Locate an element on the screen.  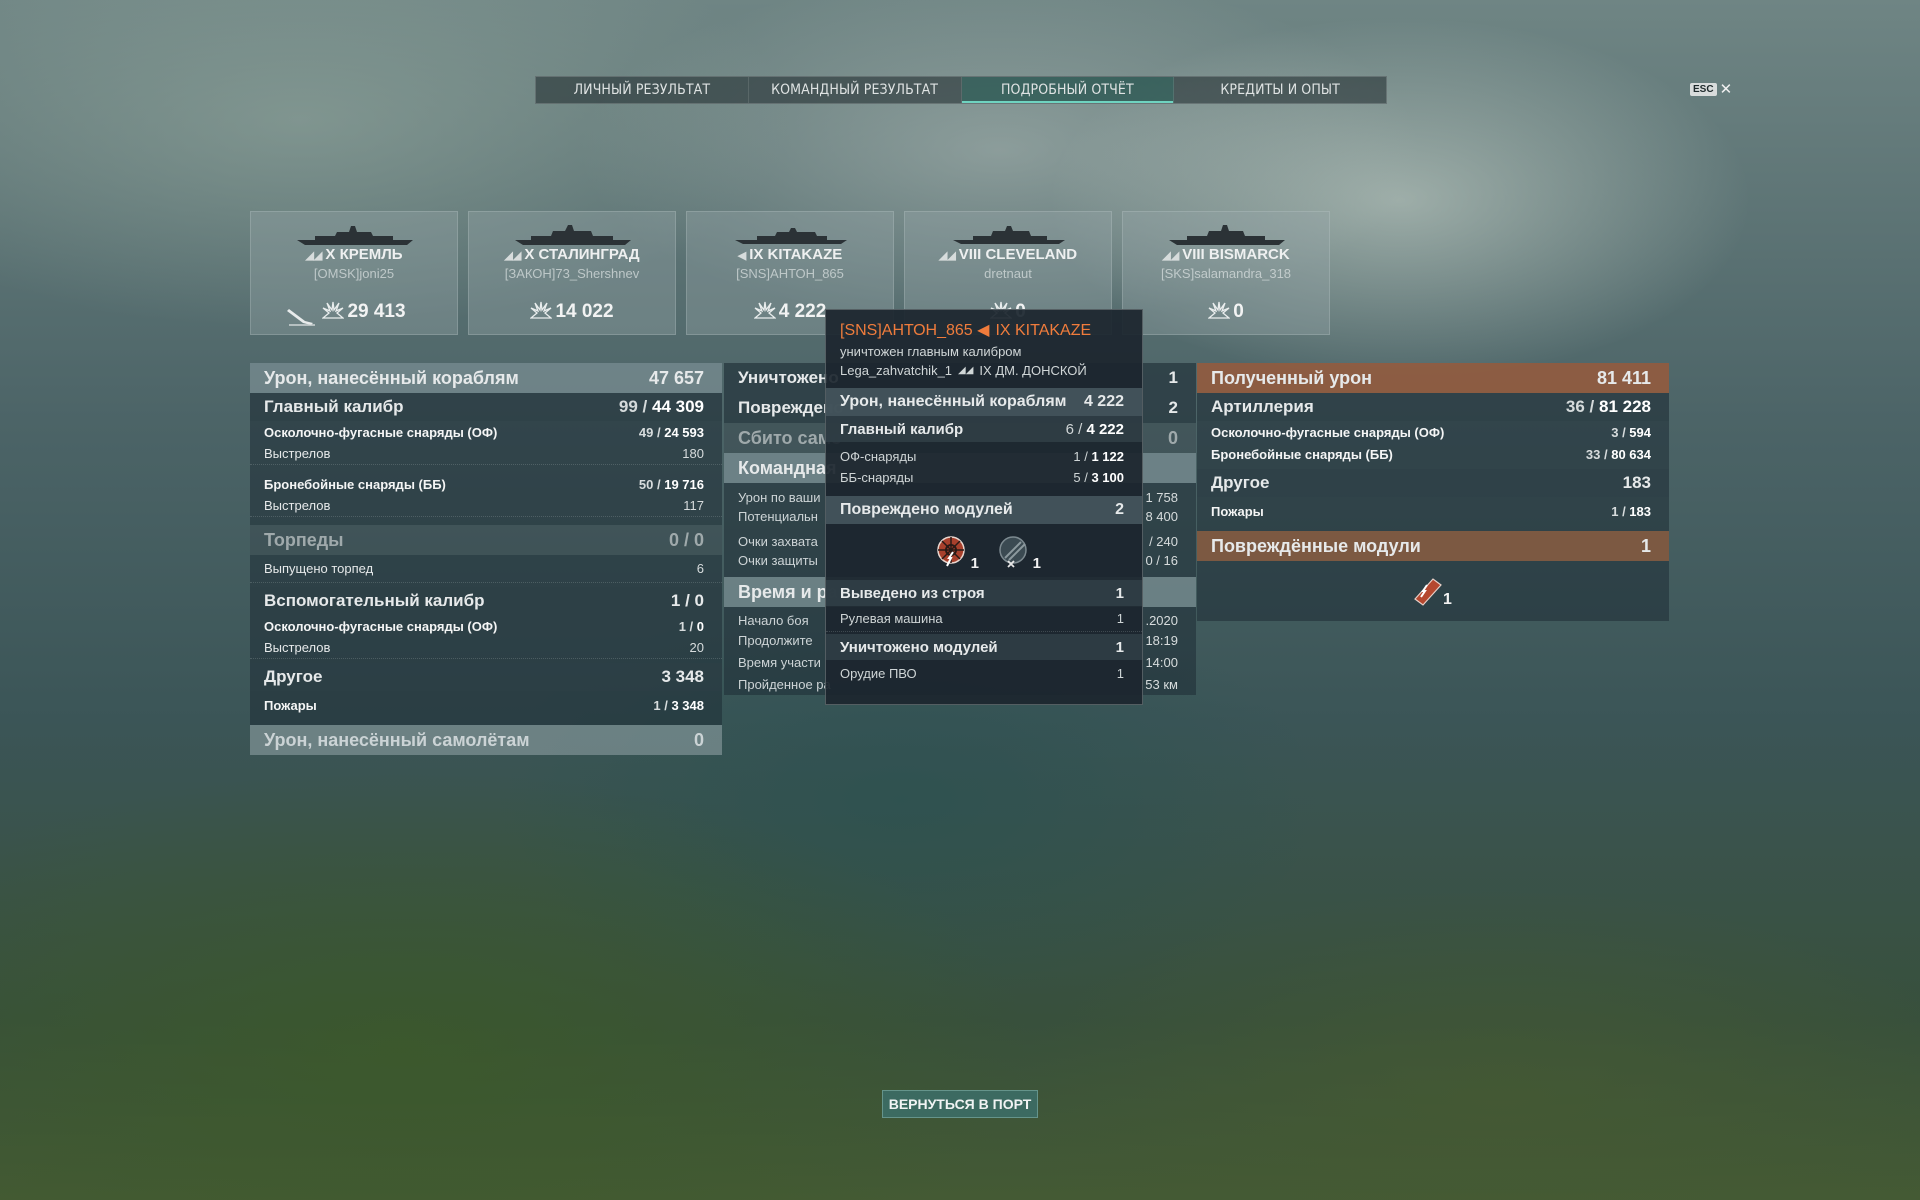
ship-damage: 29 413 is located at coordinates (376, 311).